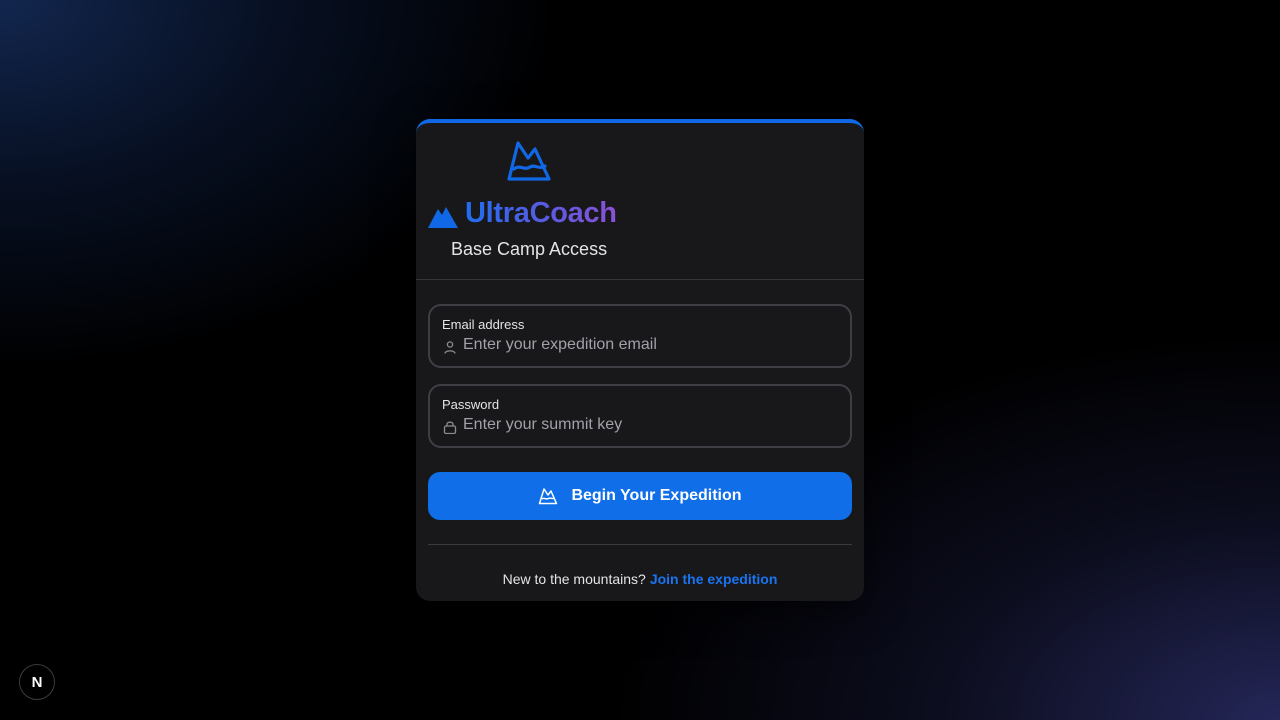 The width and height of the screenshot is (1280, 720). I want to click on nextjs-icon: N, so click(37, 682).